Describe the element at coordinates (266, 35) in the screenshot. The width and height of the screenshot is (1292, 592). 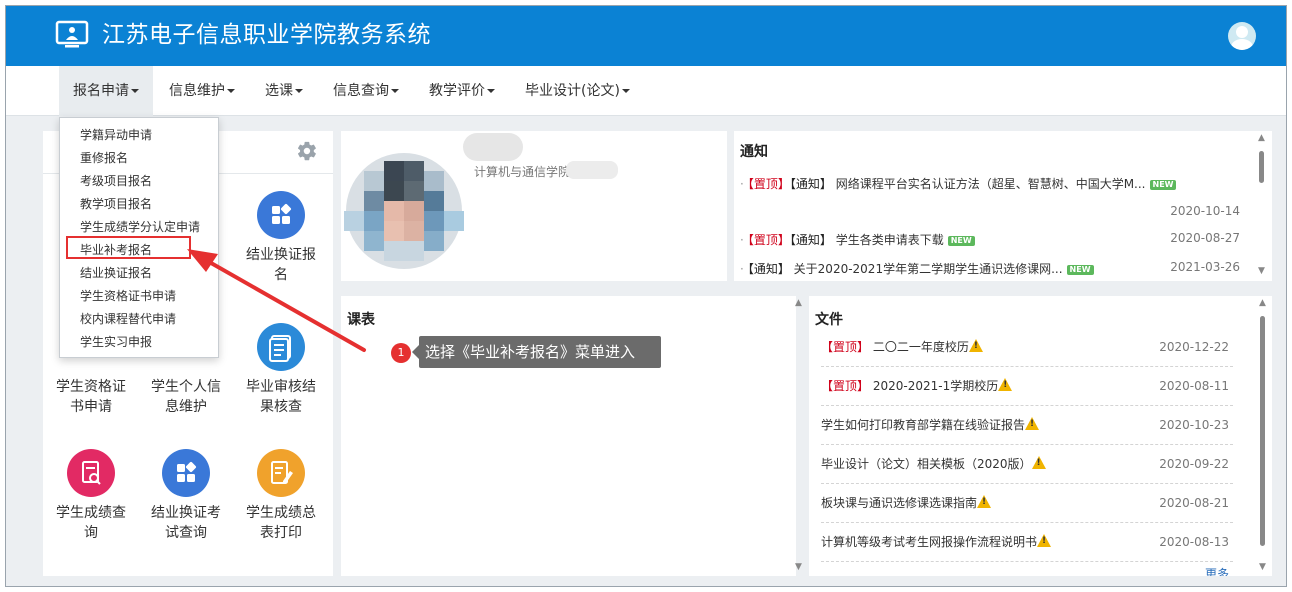
I see `app-title: 江苏电子信息职业学院教务系统` at that location.